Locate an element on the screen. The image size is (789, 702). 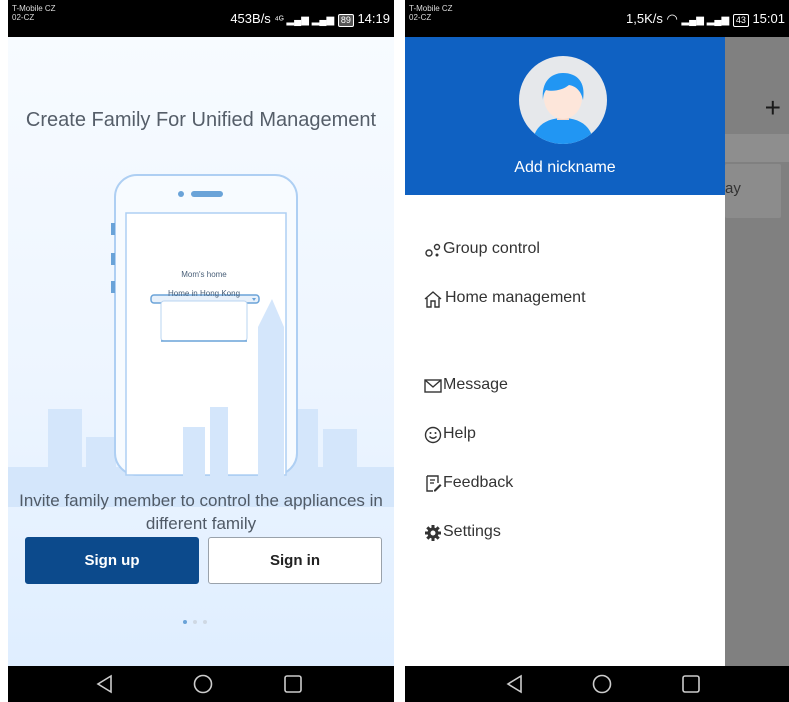
battery-icon: 43 is located at coordinates (740, 20).